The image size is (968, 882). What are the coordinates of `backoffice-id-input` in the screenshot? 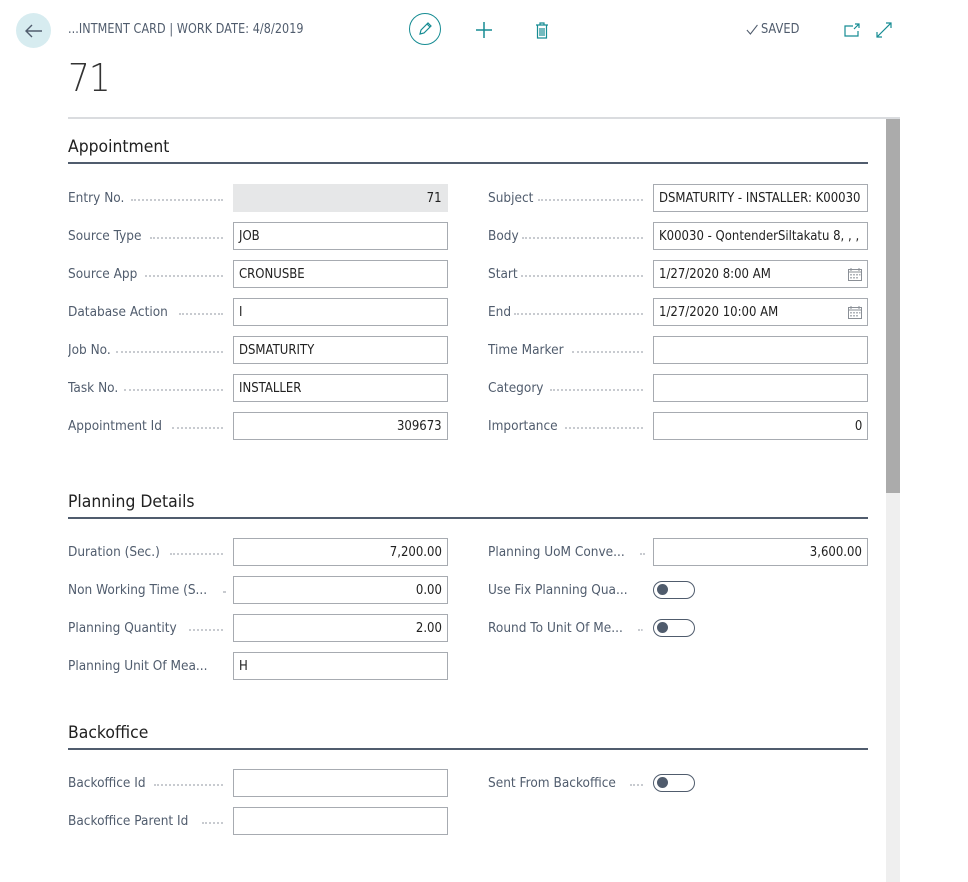 It's located at (340, 783).